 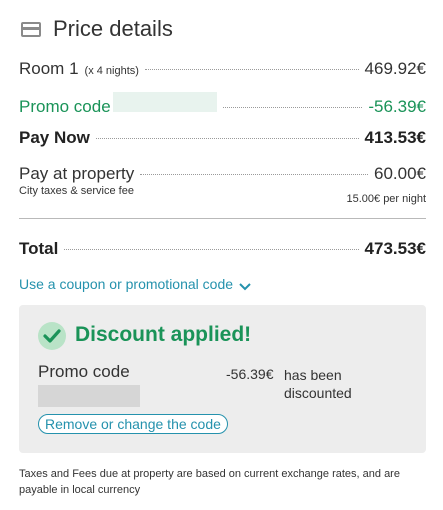 I want to click on total-row: Total 473.53€, so click(x=222, y=249).